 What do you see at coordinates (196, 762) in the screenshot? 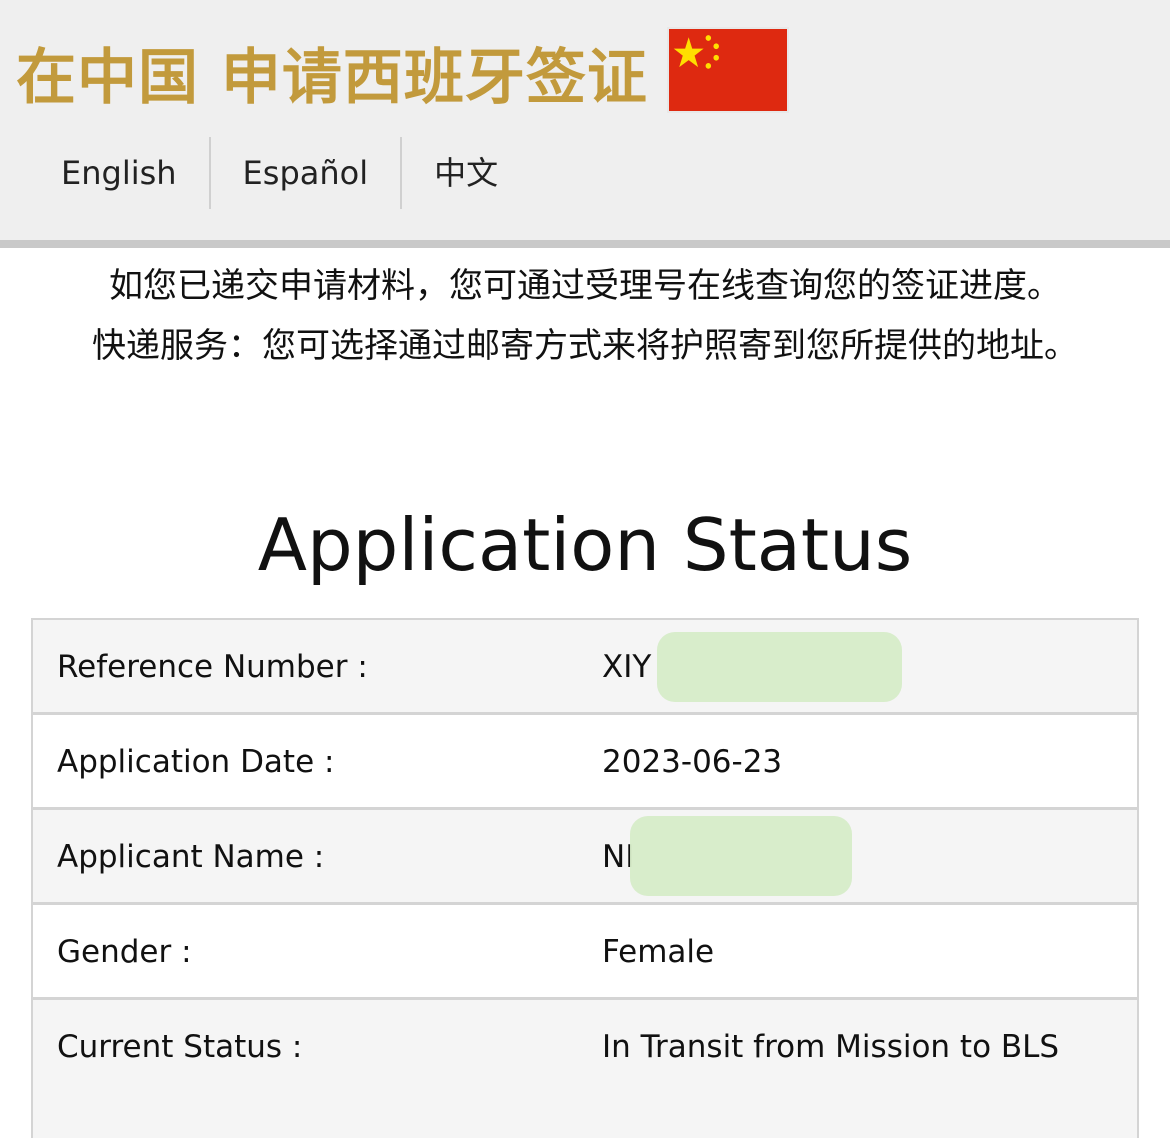
I see `application-date-label: Application Date :` at bounding box center [196, 762].